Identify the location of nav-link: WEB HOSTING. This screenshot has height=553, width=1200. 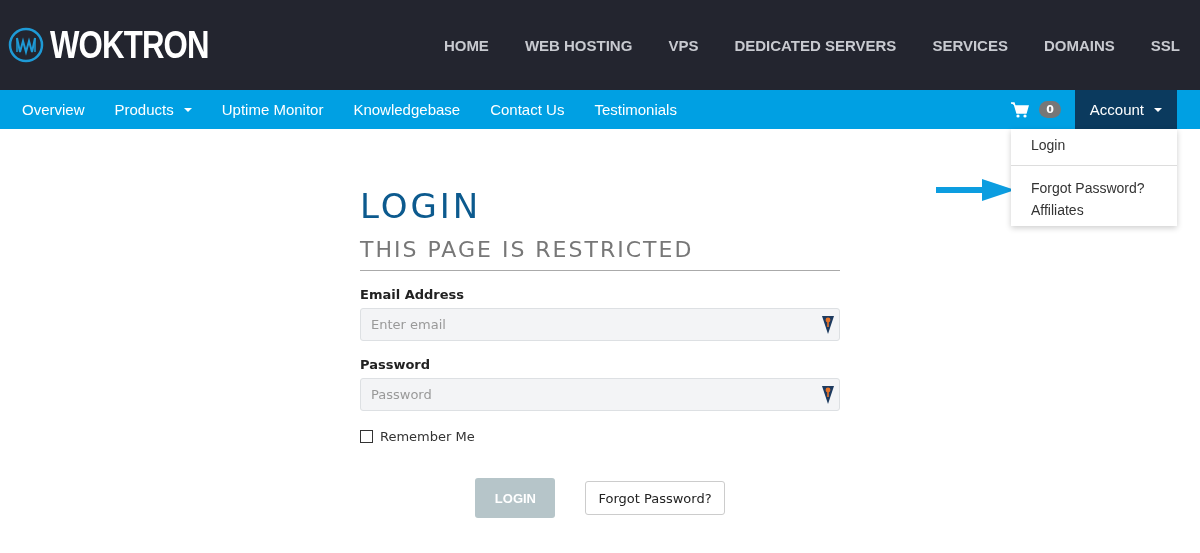
(578, 45).